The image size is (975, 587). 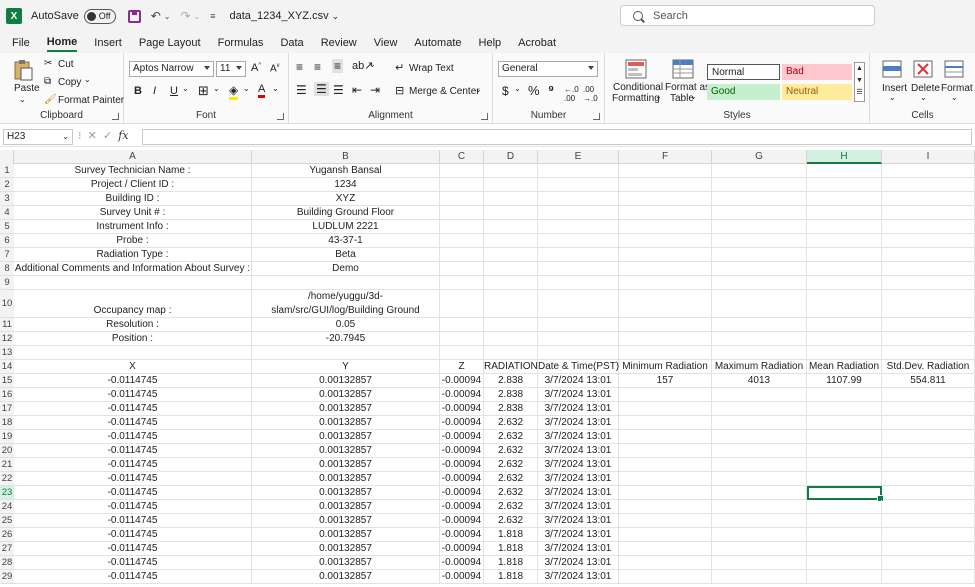 I want to click on cell-b21: 0.00132857, so click(x=346, y=465).